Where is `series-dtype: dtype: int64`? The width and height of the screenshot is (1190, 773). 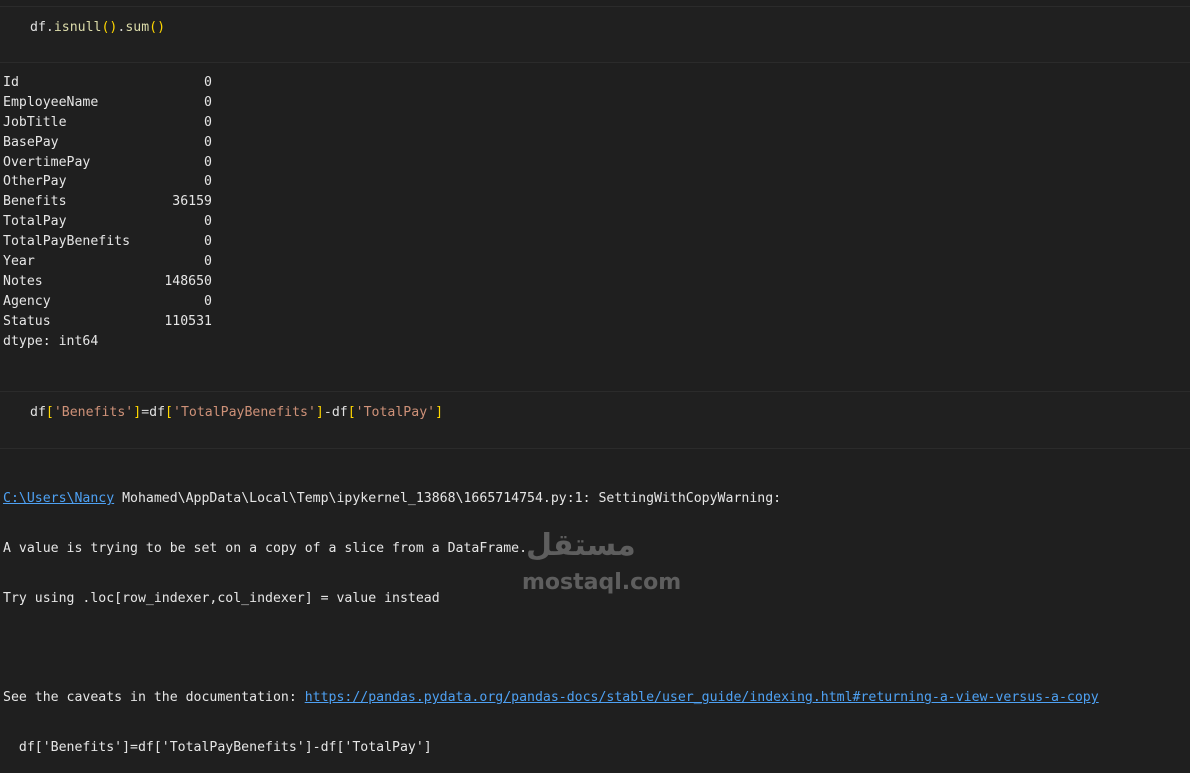 series-dtype: dtype: int64 is located at coordinates (51, 341).